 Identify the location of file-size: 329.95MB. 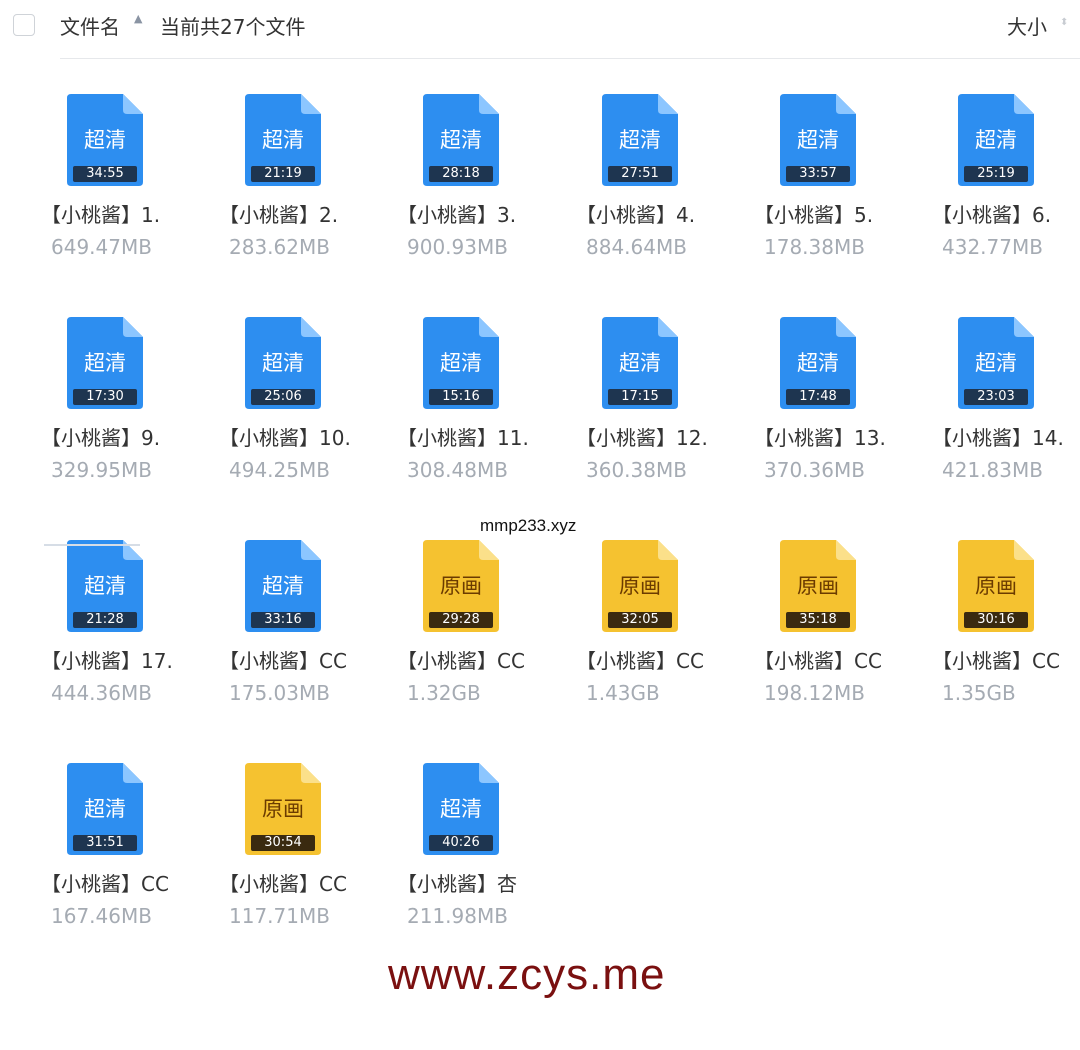
(101, 470).